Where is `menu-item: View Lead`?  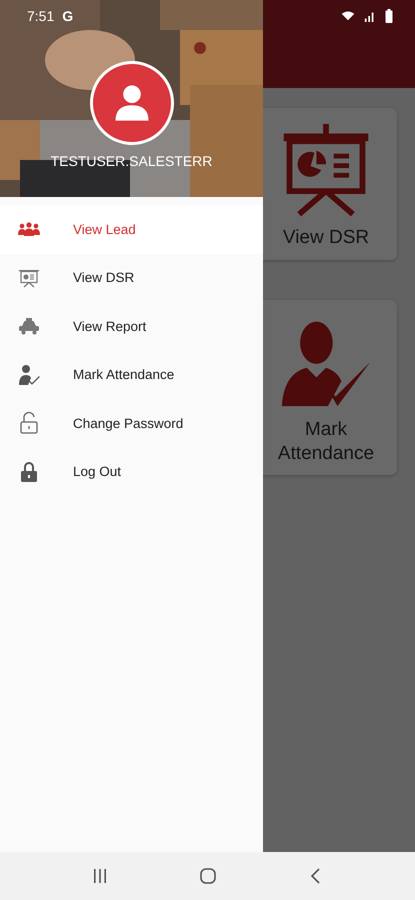
menu-item: View Lead is located at coordinates (131, 229).